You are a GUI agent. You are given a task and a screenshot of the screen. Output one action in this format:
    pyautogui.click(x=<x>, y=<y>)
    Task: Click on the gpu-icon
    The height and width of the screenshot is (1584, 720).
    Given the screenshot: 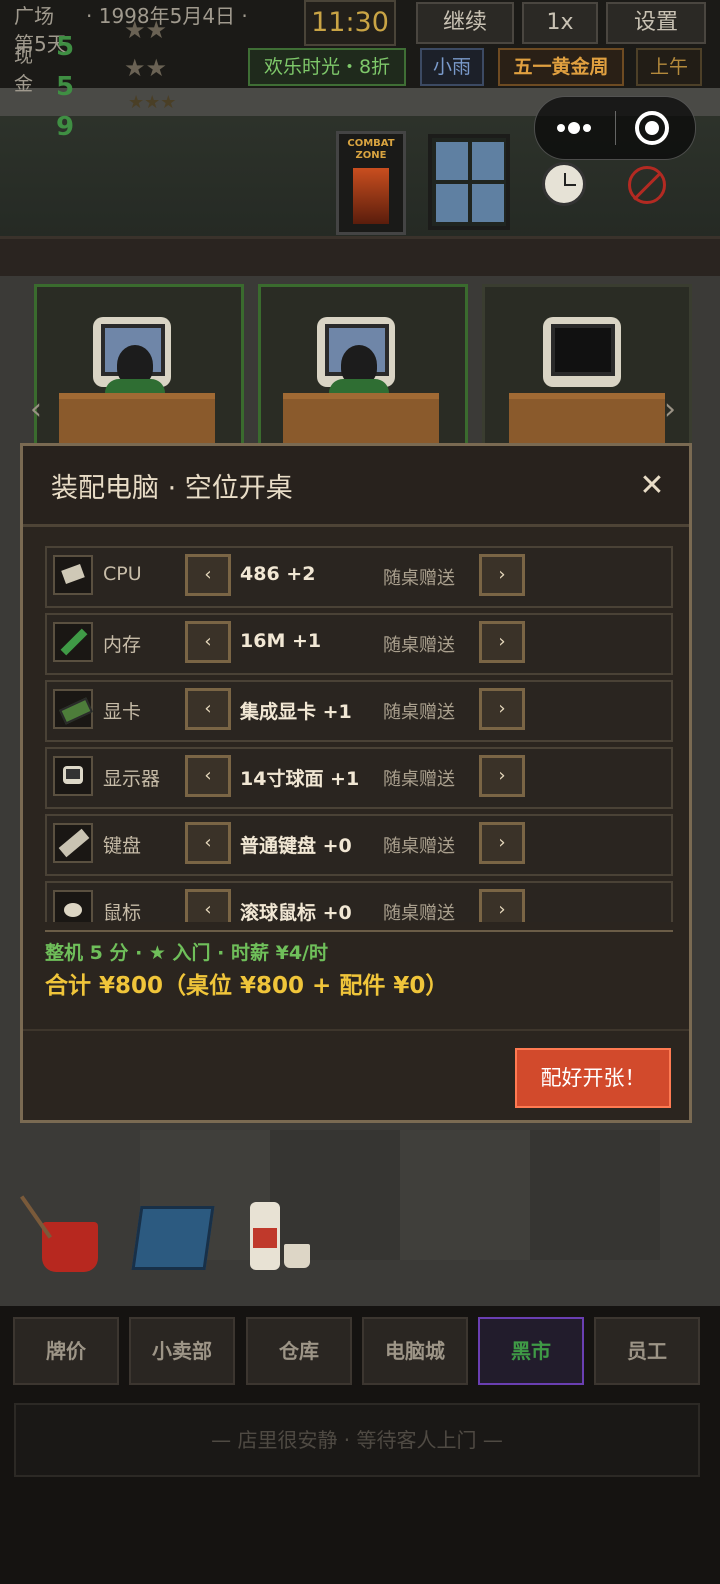 What is the action you would take?
    pyautogui.click(x=73, y=709)
    